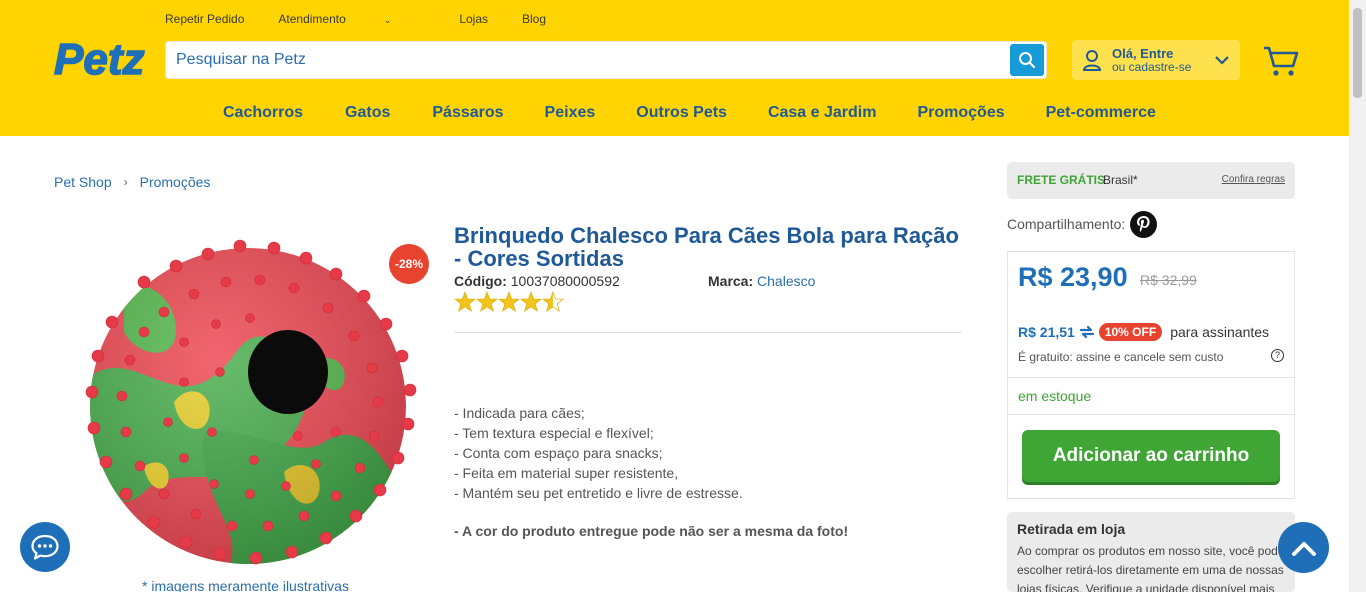 This screenshot has height=592, width=1366. What do you see at coordinates (822, 113) in the screenshot?
I see `nav-item-home-garden: Casa e Jardim` at bounding box center [822, 113].